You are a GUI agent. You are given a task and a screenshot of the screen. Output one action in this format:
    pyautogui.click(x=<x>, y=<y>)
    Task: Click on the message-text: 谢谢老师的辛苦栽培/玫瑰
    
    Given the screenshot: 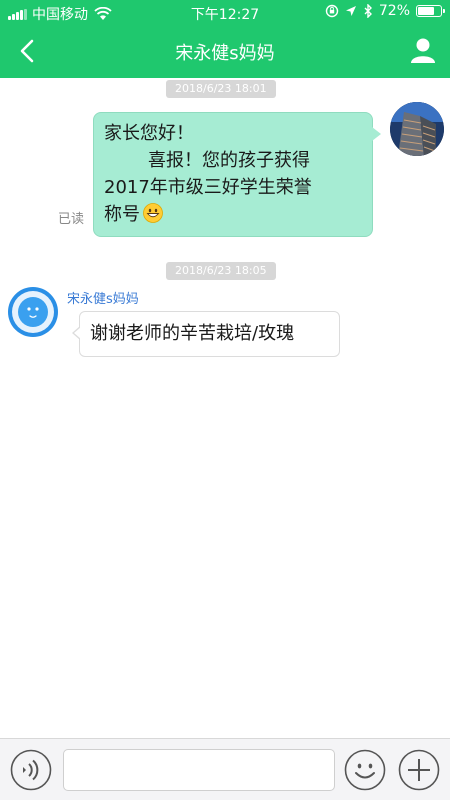 What is the action you would take?
    pyautogui.click(x=192, y=333)
    